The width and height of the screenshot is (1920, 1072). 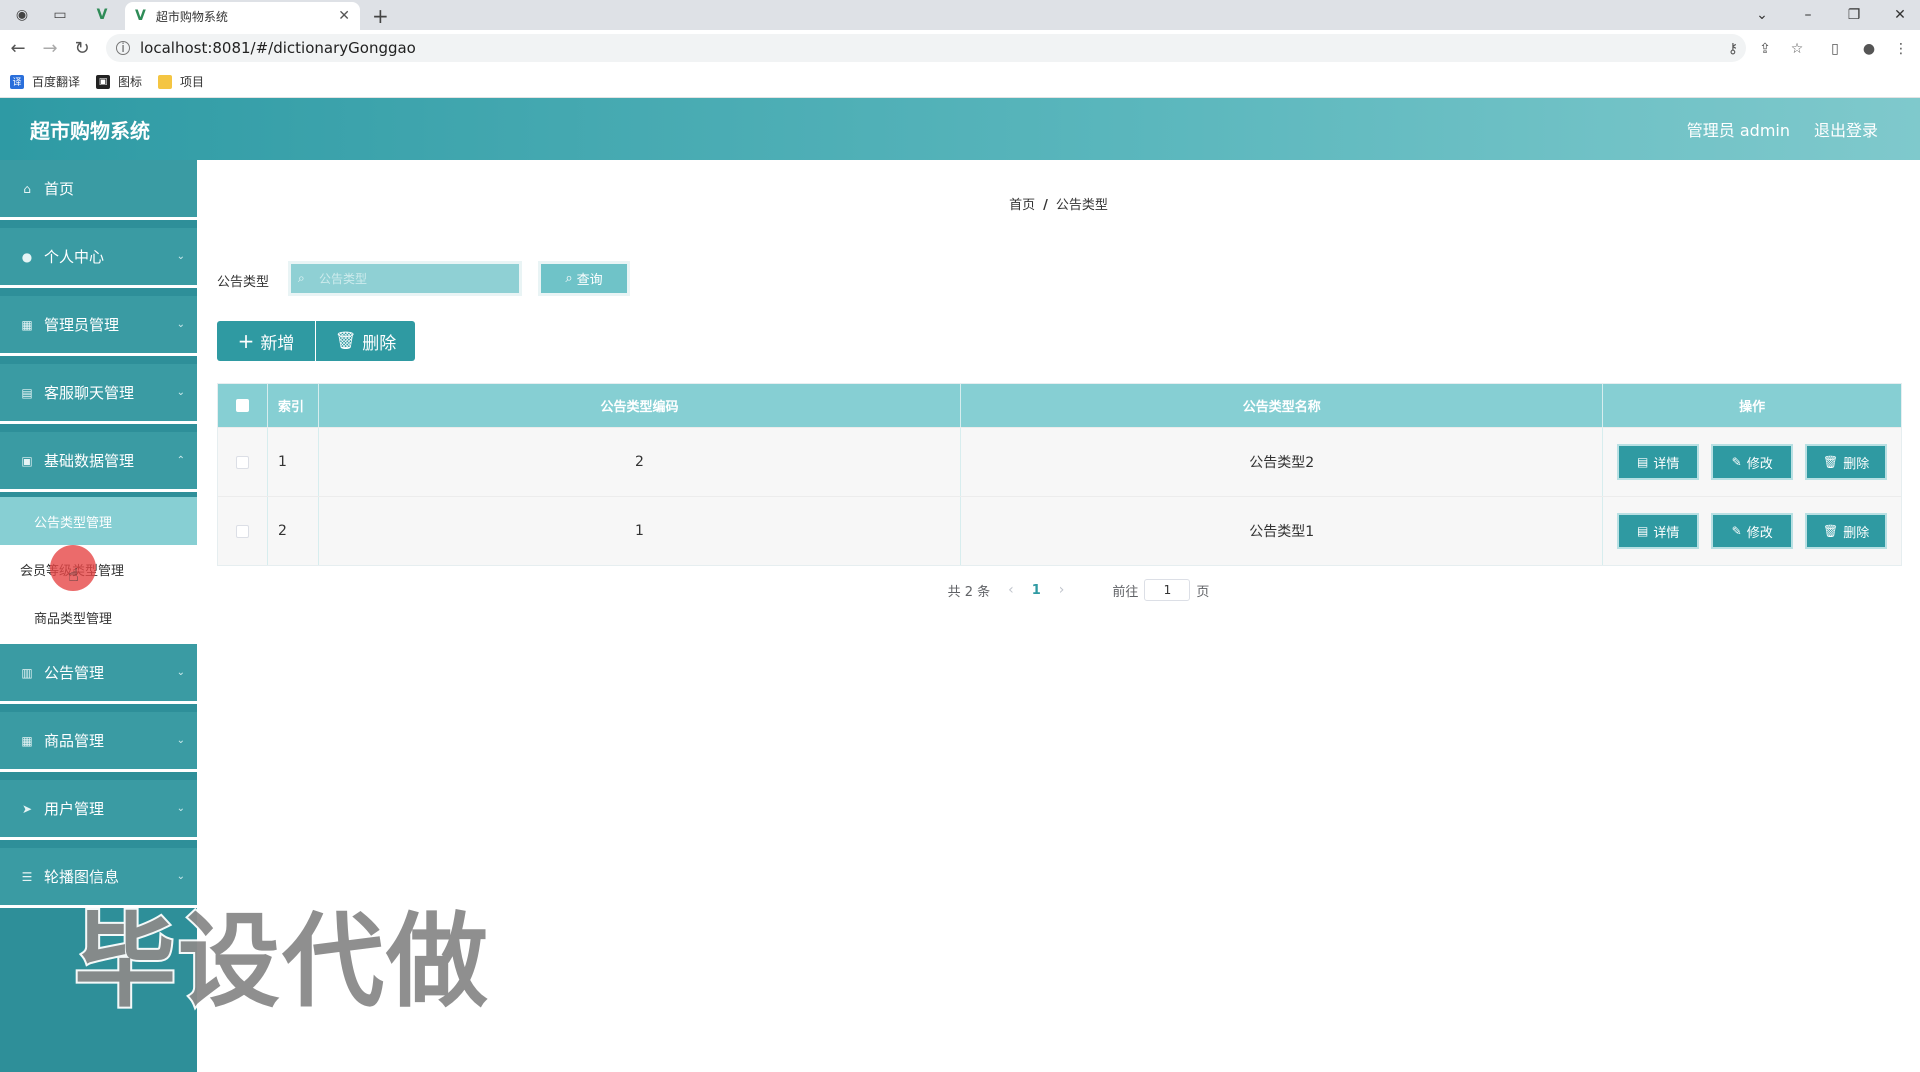 What do you see at coordinates (1808, 15) in the screenshot?
I see `minimize-icon: –` at bounding box center [1808, 15].